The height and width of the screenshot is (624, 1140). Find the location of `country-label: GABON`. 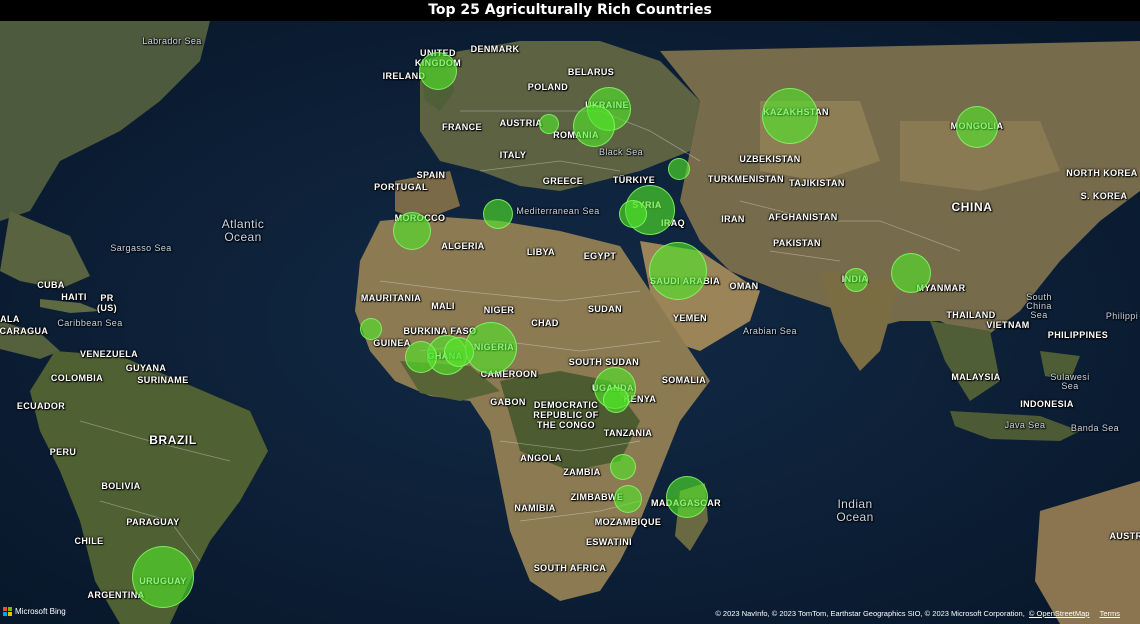

country-label: GABON is located at coordinates (508, 402).